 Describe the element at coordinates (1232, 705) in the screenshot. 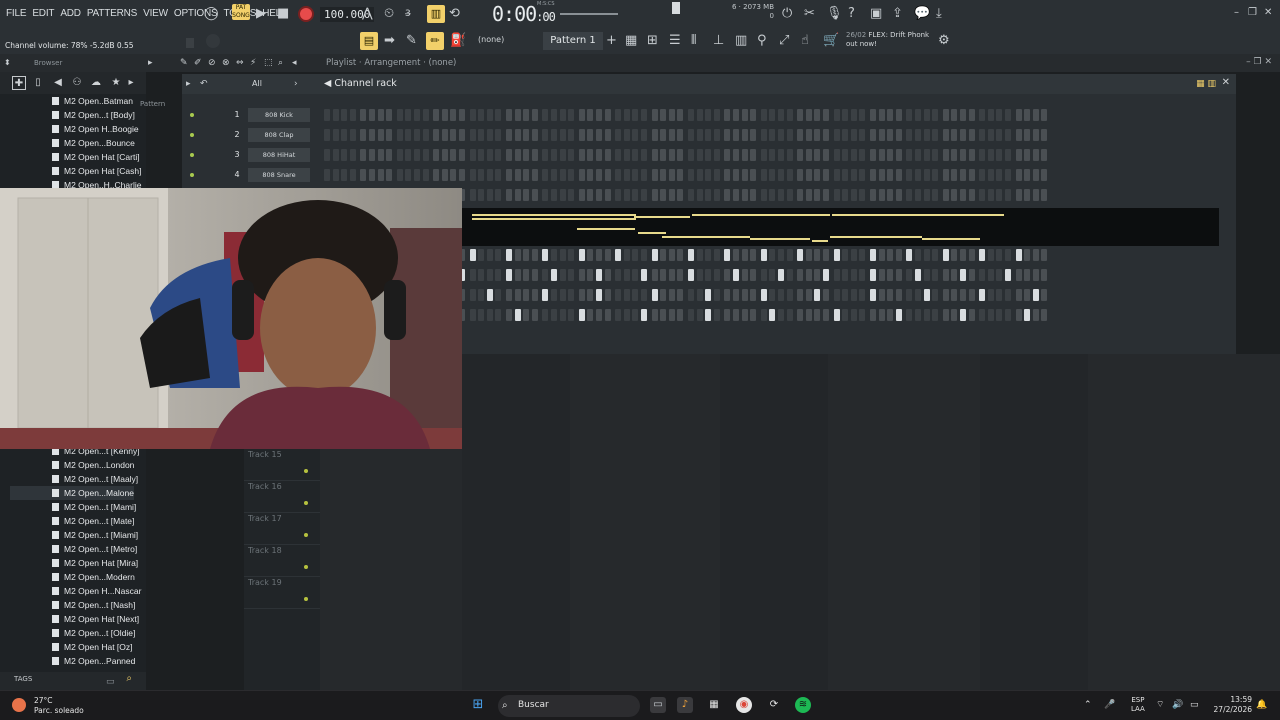

I see `system-clock: 13:59 27/2/2026` at that location.